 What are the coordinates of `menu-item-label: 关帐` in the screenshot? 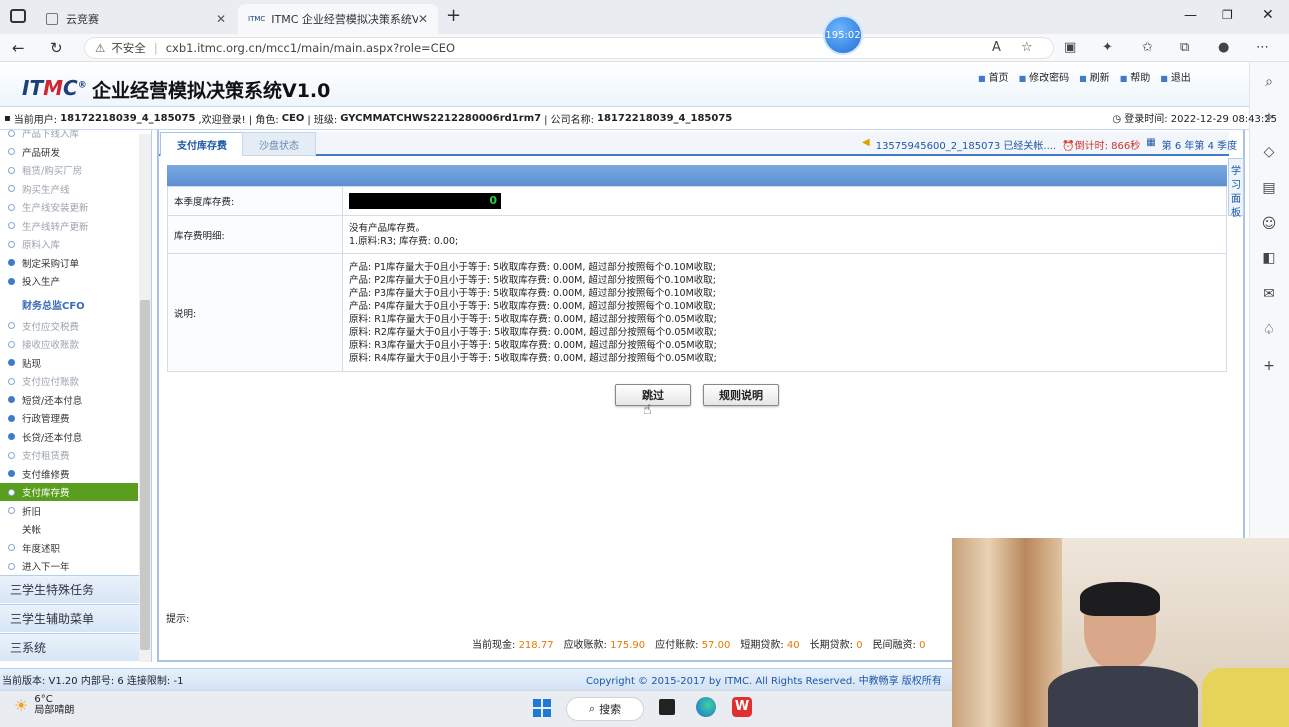 It's located at (32, 530).